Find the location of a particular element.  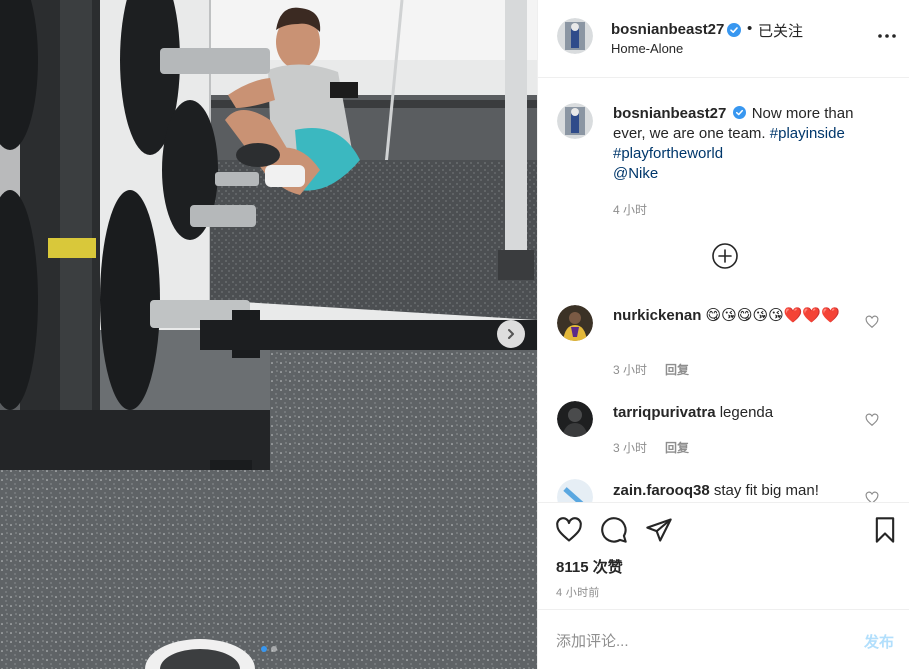

post-timestamp: 4 小时前 is located at coordinates (578, 593).